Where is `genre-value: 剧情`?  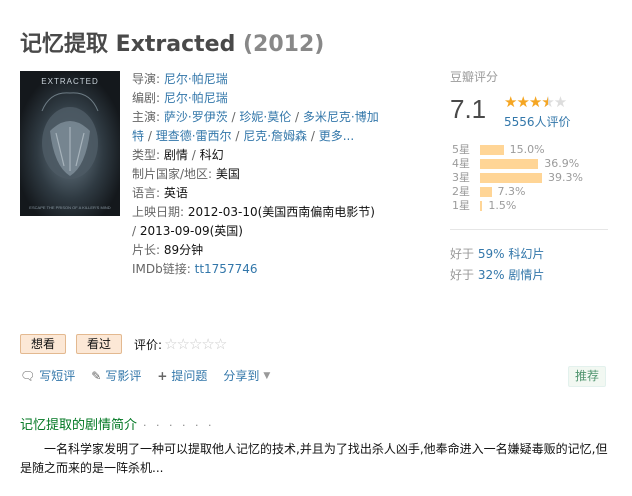
genre-value: 剧情 is located at coordinates (175, 155).